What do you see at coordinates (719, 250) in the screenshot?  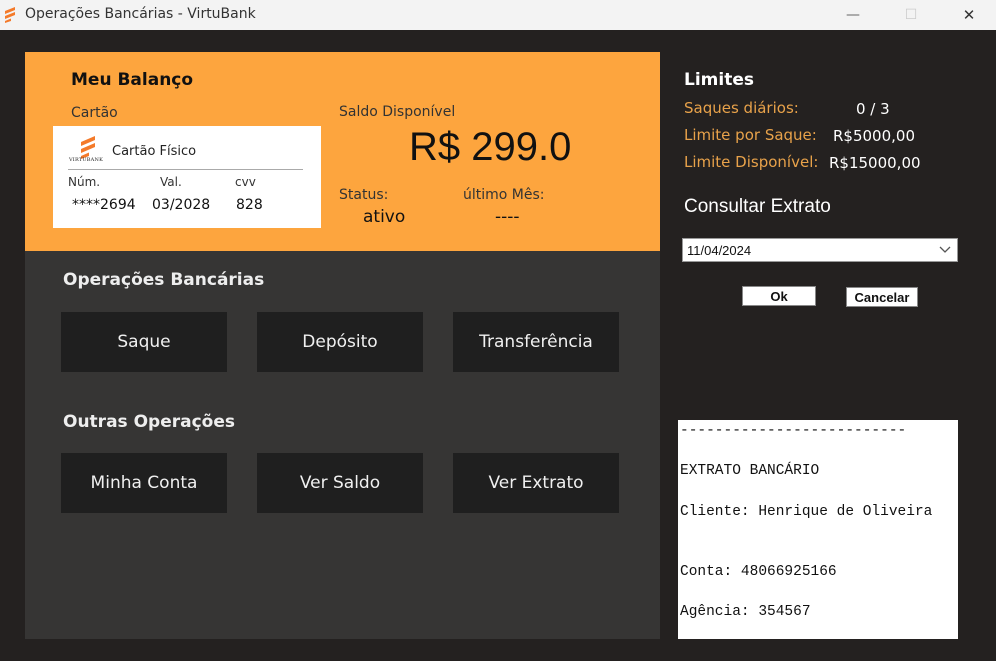 I see `date-select-value: 11/04/2024` at bounding box center [719, 250].